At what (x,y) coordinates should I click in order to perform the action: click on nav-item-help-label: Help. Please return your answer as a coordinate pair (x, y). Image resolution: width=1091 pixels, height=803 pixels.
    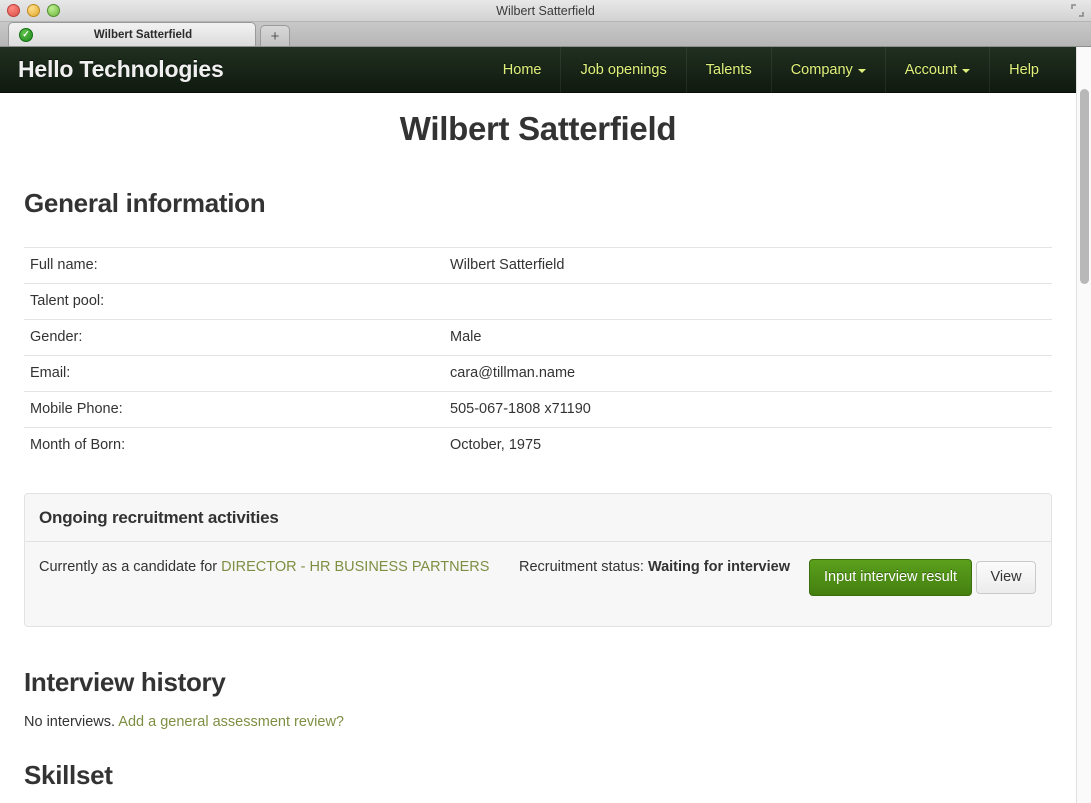
    Looking at the image, I should click on (1024, 69).